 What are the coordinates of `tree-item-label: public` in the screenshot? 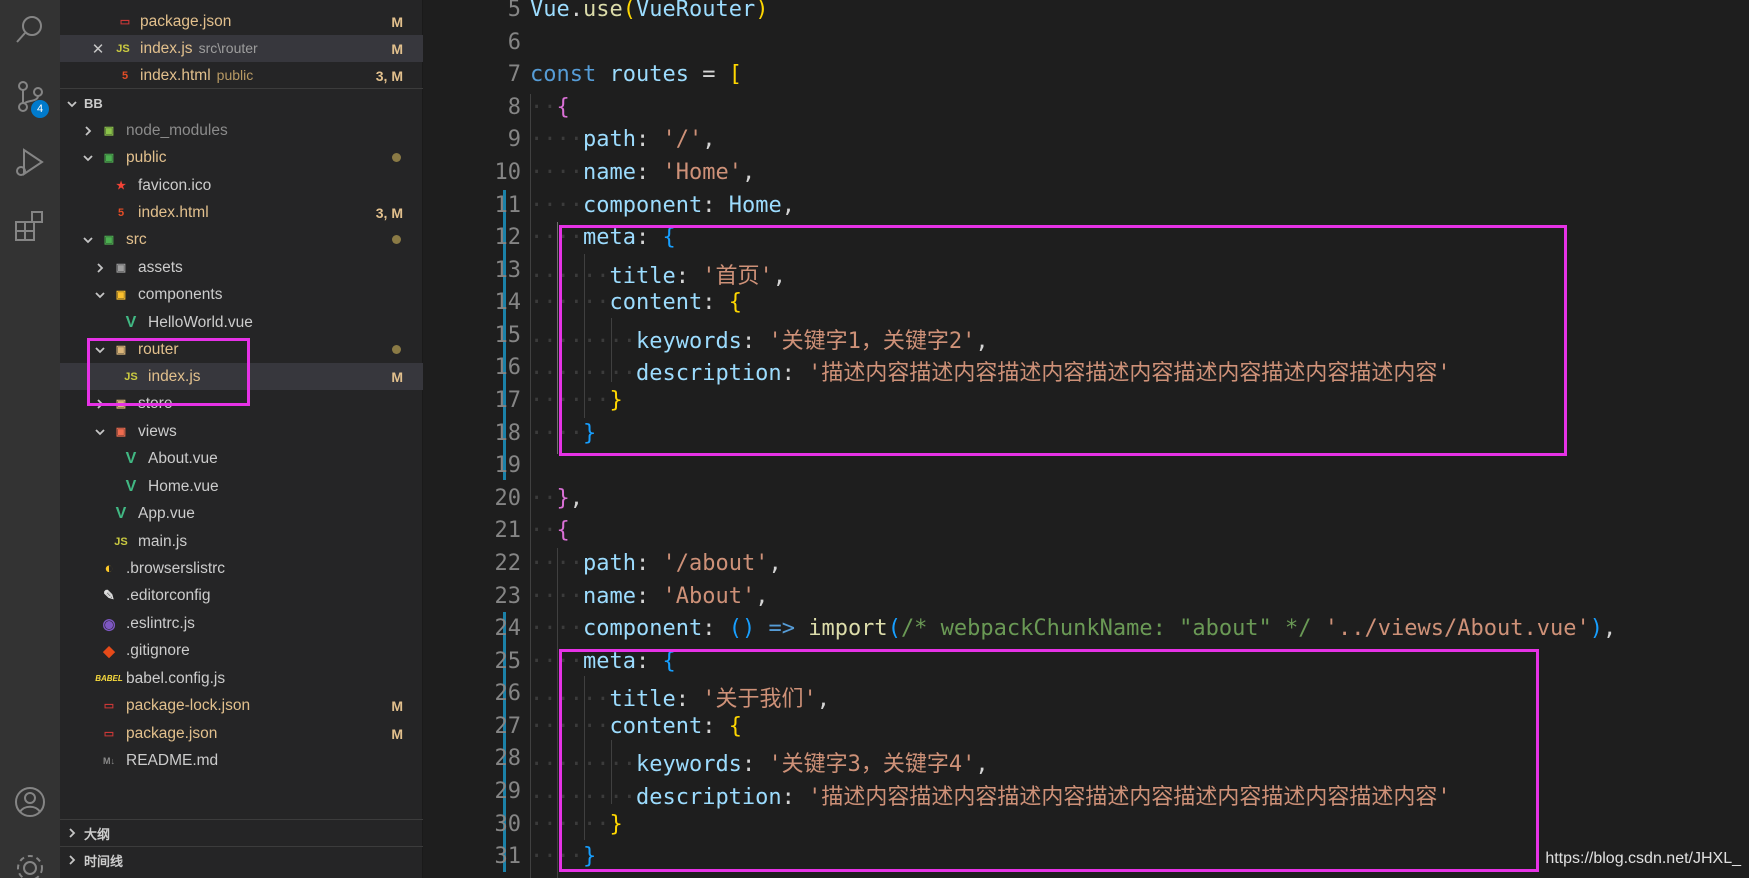 It's located at (146, 157).